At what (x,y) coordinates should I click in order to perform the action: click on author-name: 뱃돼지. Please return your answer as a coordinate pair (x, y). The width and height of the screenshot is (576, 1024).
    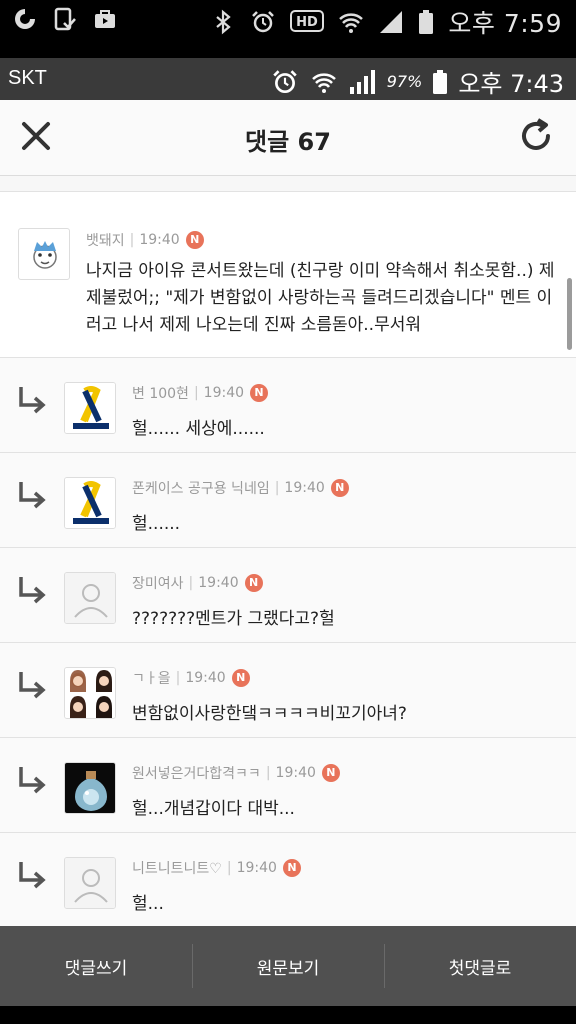
    Looking at the image, I should click on (105, 241).